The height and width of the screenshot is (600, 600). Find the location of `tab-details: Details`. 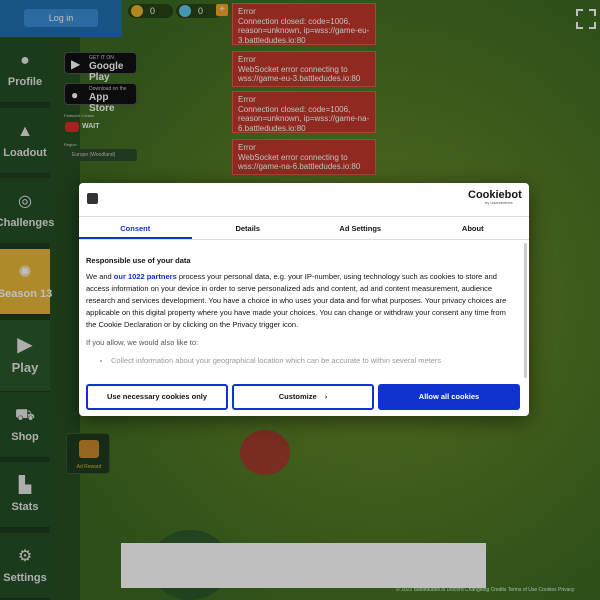

tab-details: Details is located at coordinates (248, 228).